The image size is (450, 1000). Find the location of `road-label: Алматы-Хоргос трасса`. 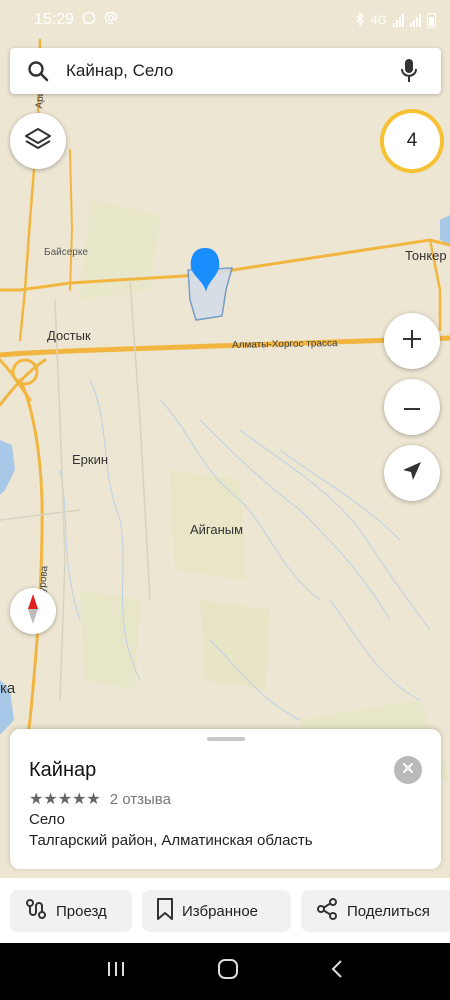

road-label: Алматы-Хоргос трасса is located at coordinates (284, 344).